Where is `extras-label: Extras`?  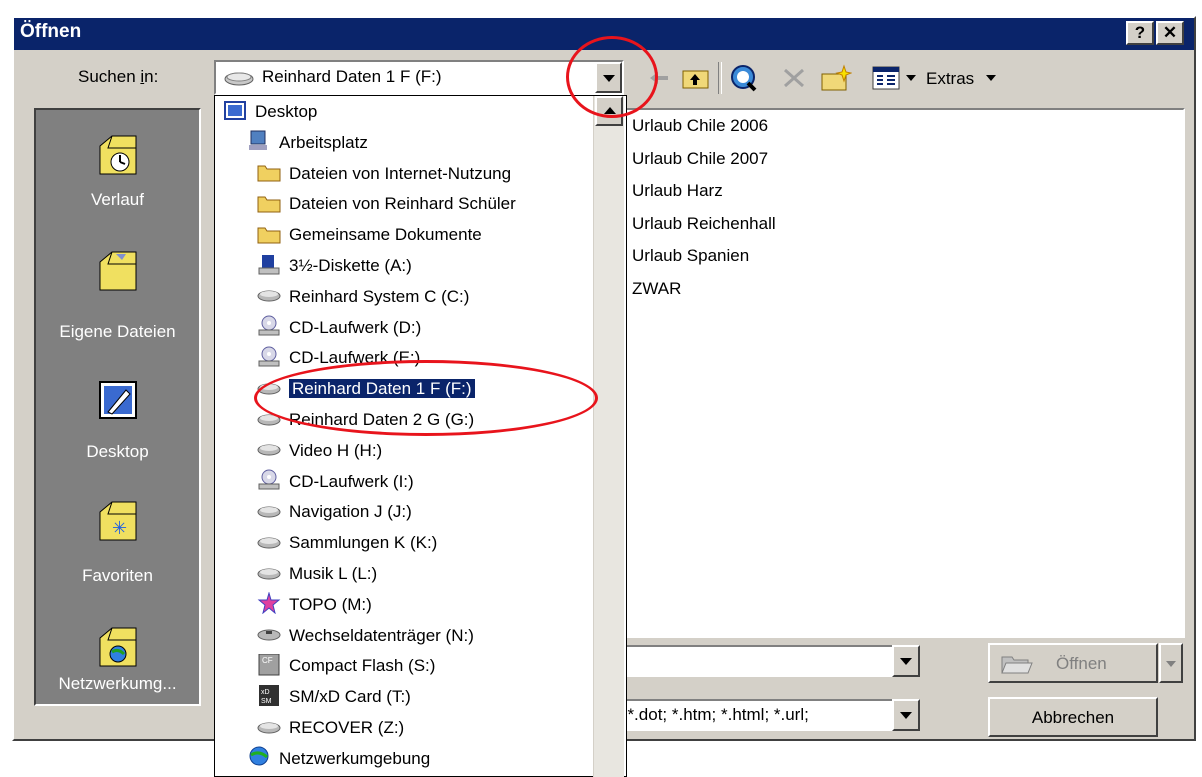
extras-label: Extras is located at coordinates (950, 78).